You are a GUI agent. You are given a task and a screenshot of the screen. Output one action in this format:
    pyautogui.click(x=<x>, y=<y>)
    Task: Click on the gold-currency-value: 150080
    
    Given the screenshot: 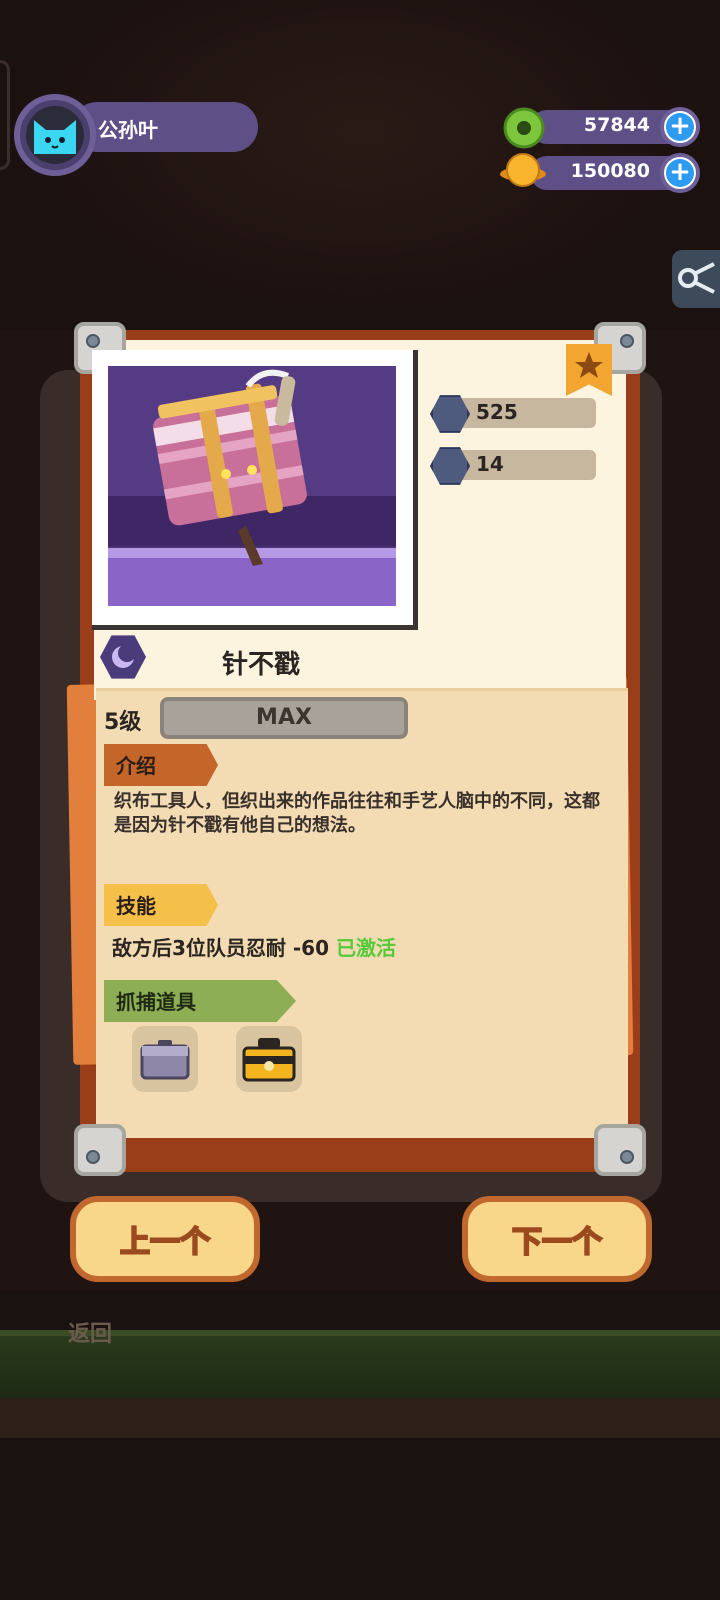 What is the action you would take?
    pyautogui.click(x=610, y=171)
    